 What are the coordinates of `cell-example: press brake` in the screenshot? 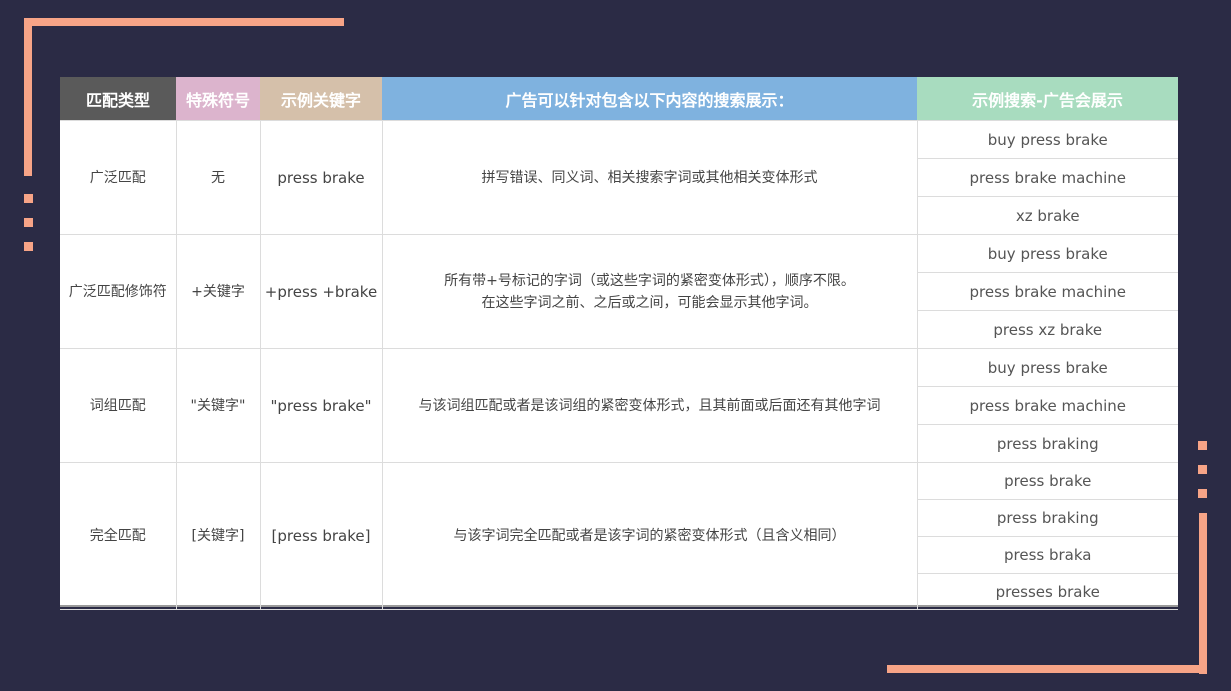 It's located at (1047, 481).